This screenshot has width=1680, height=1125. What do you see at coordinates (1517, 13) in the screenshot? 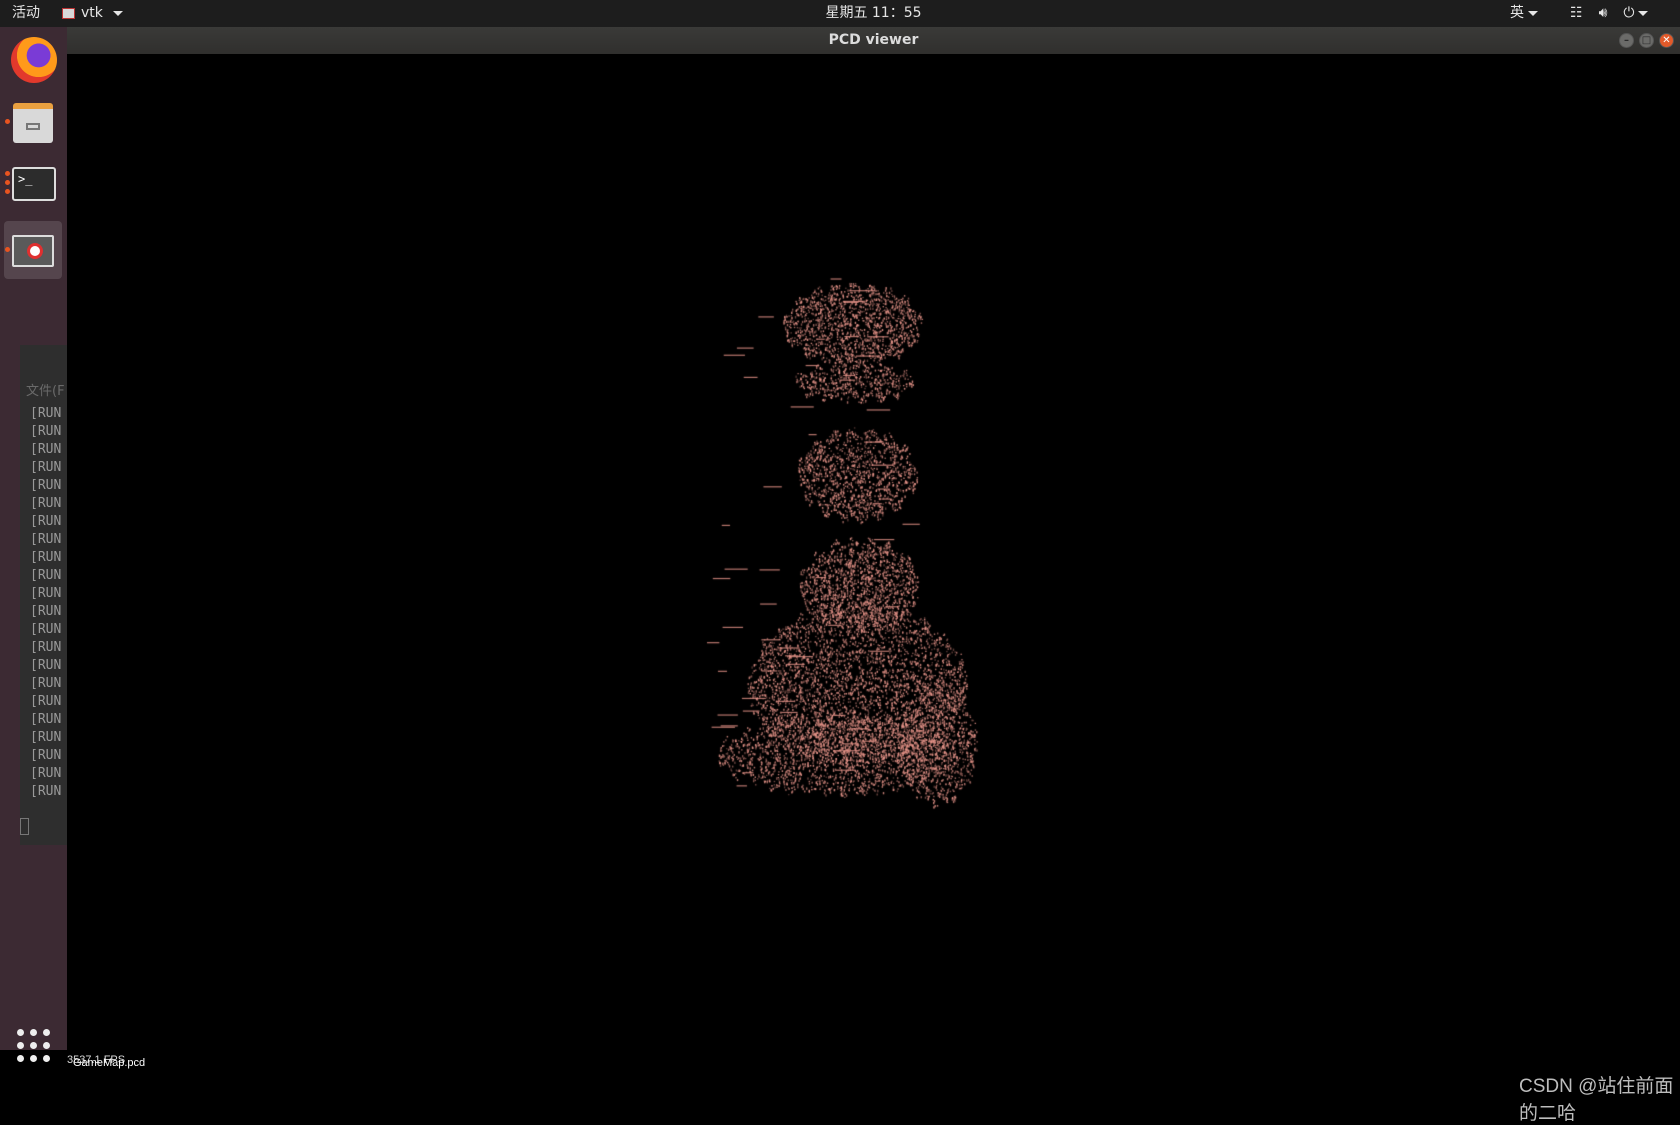
I see `input-method-label: 英` at bounding box center [1517, 13].